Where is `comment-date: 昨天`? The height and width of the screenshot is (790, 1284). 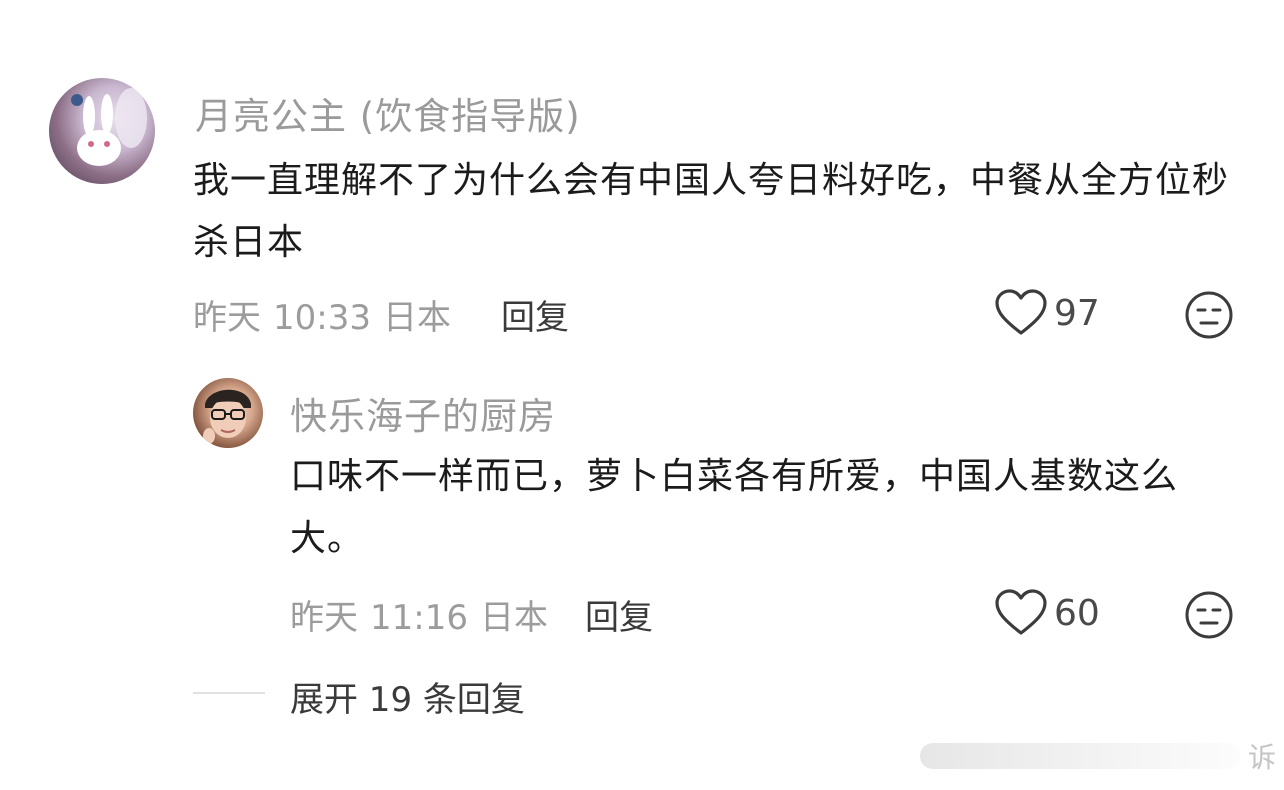
comment-date: 昨天 is located at coordinates (227, 318).